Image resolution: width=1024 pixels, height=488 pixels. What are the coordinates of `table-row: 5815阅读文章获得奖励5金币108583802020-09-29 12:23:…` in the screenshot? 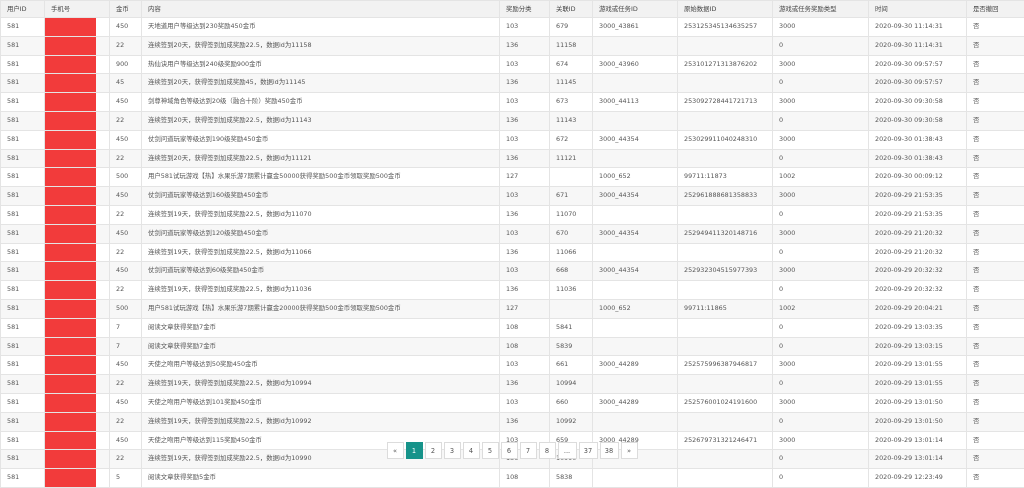 It's located at (512, 478).